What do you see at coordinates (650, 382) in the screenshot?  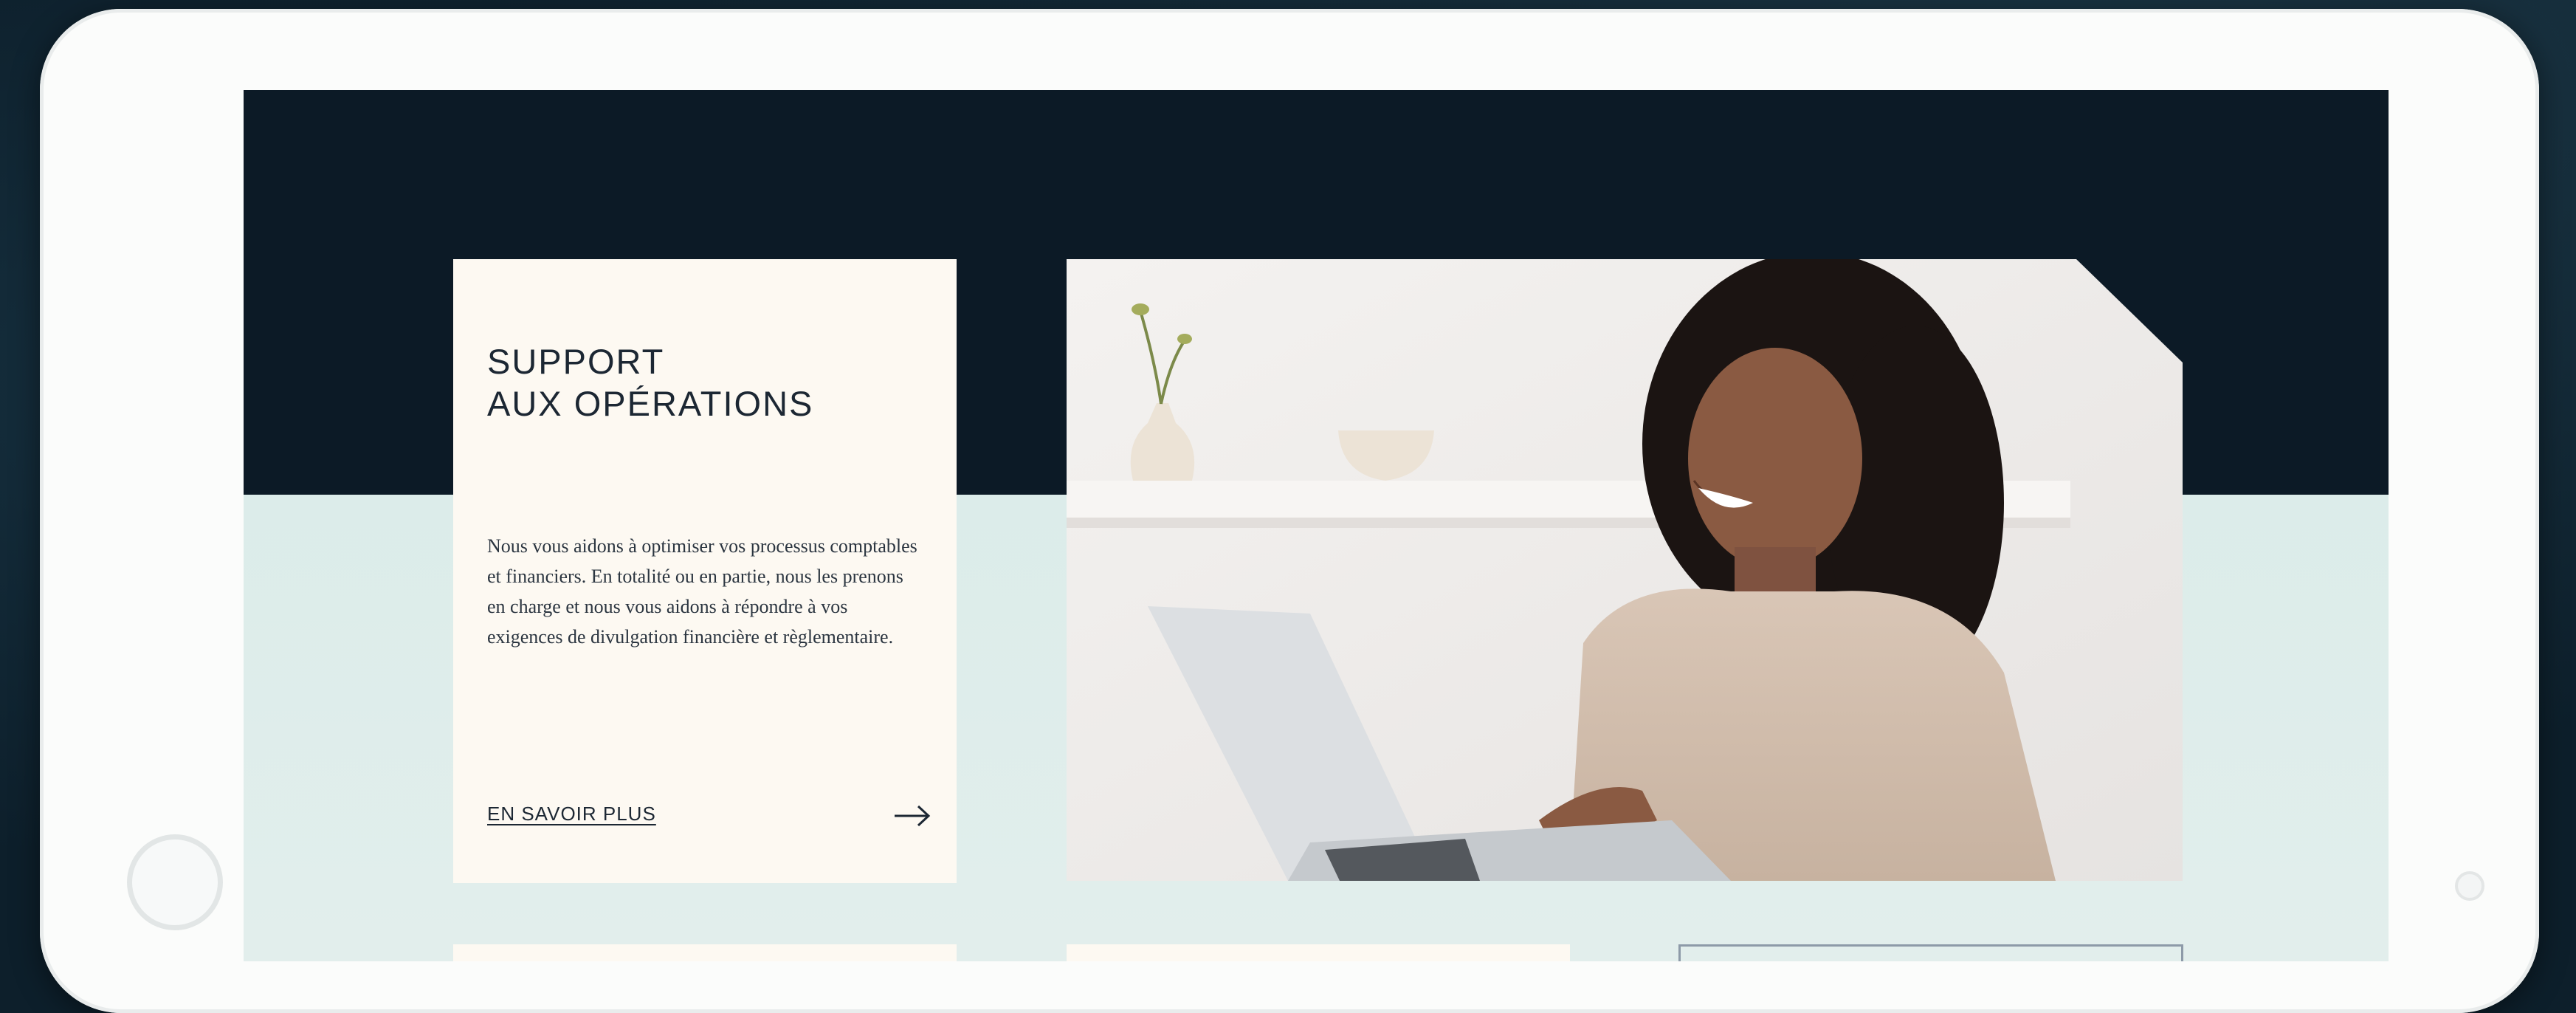 I see `card-title: SUPPORT AUX OPÉRATIONS` at bounding box center [650, 382].